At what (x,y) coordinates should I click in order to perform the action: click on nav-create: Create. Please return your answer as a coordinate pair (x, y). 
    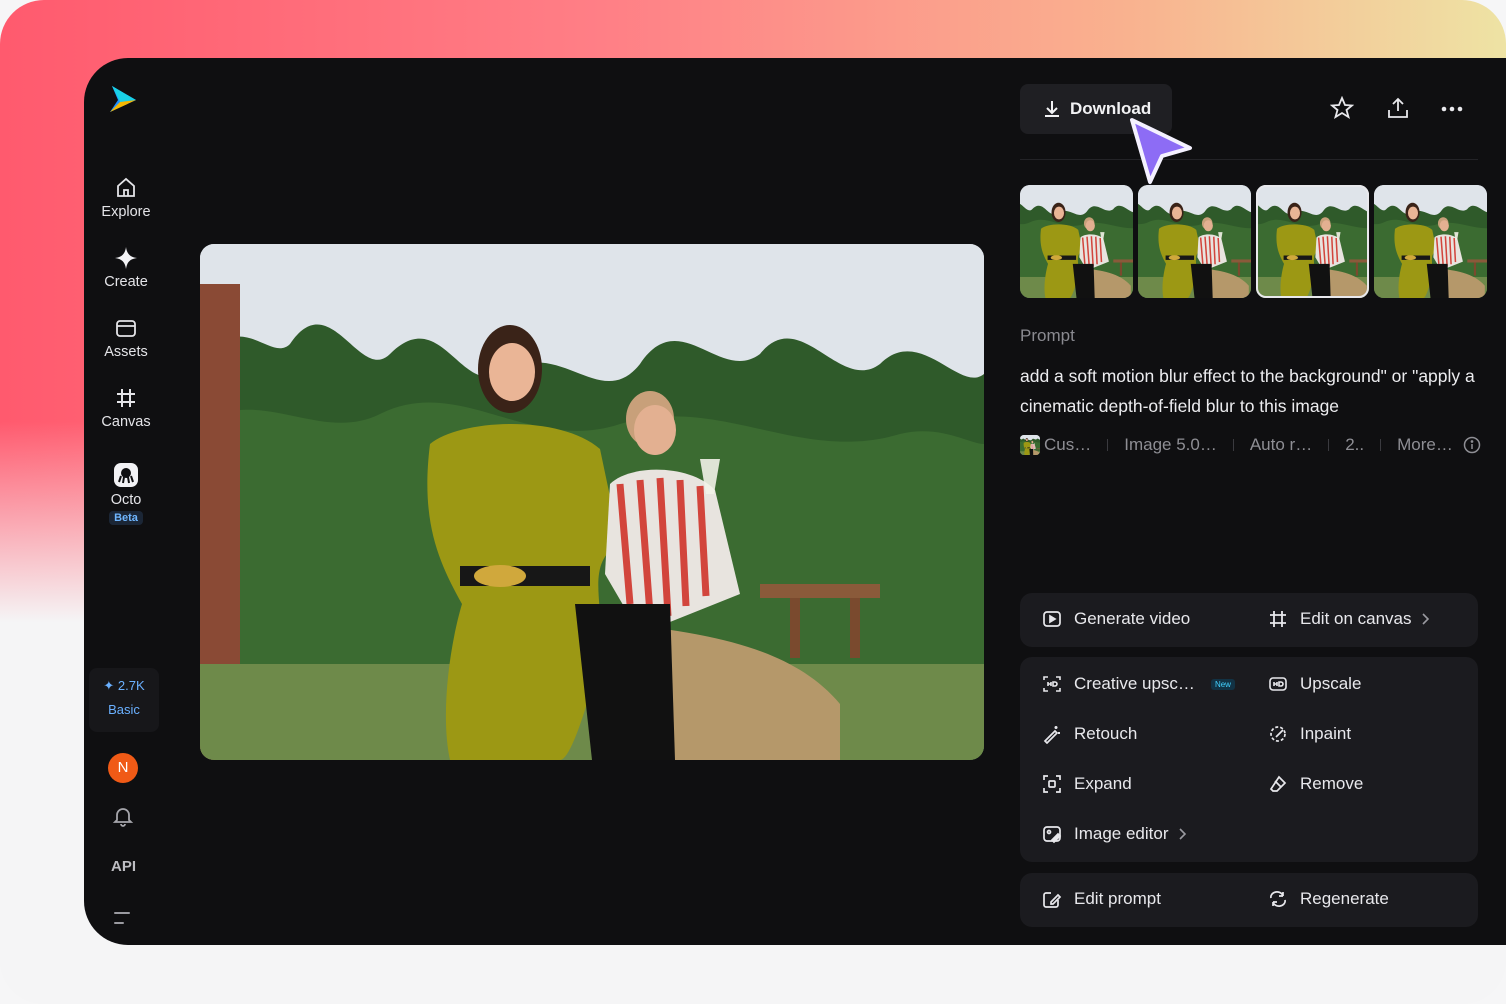
    Looking at the image, I should click on (126, 268).